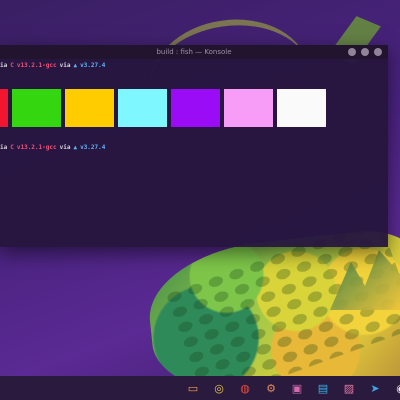 The width and height of the screenshot is (400, 400). What do you see at coordinates (365, 52) in the screenshot?
I see `maximize-button` at bounding box center [365, 52].